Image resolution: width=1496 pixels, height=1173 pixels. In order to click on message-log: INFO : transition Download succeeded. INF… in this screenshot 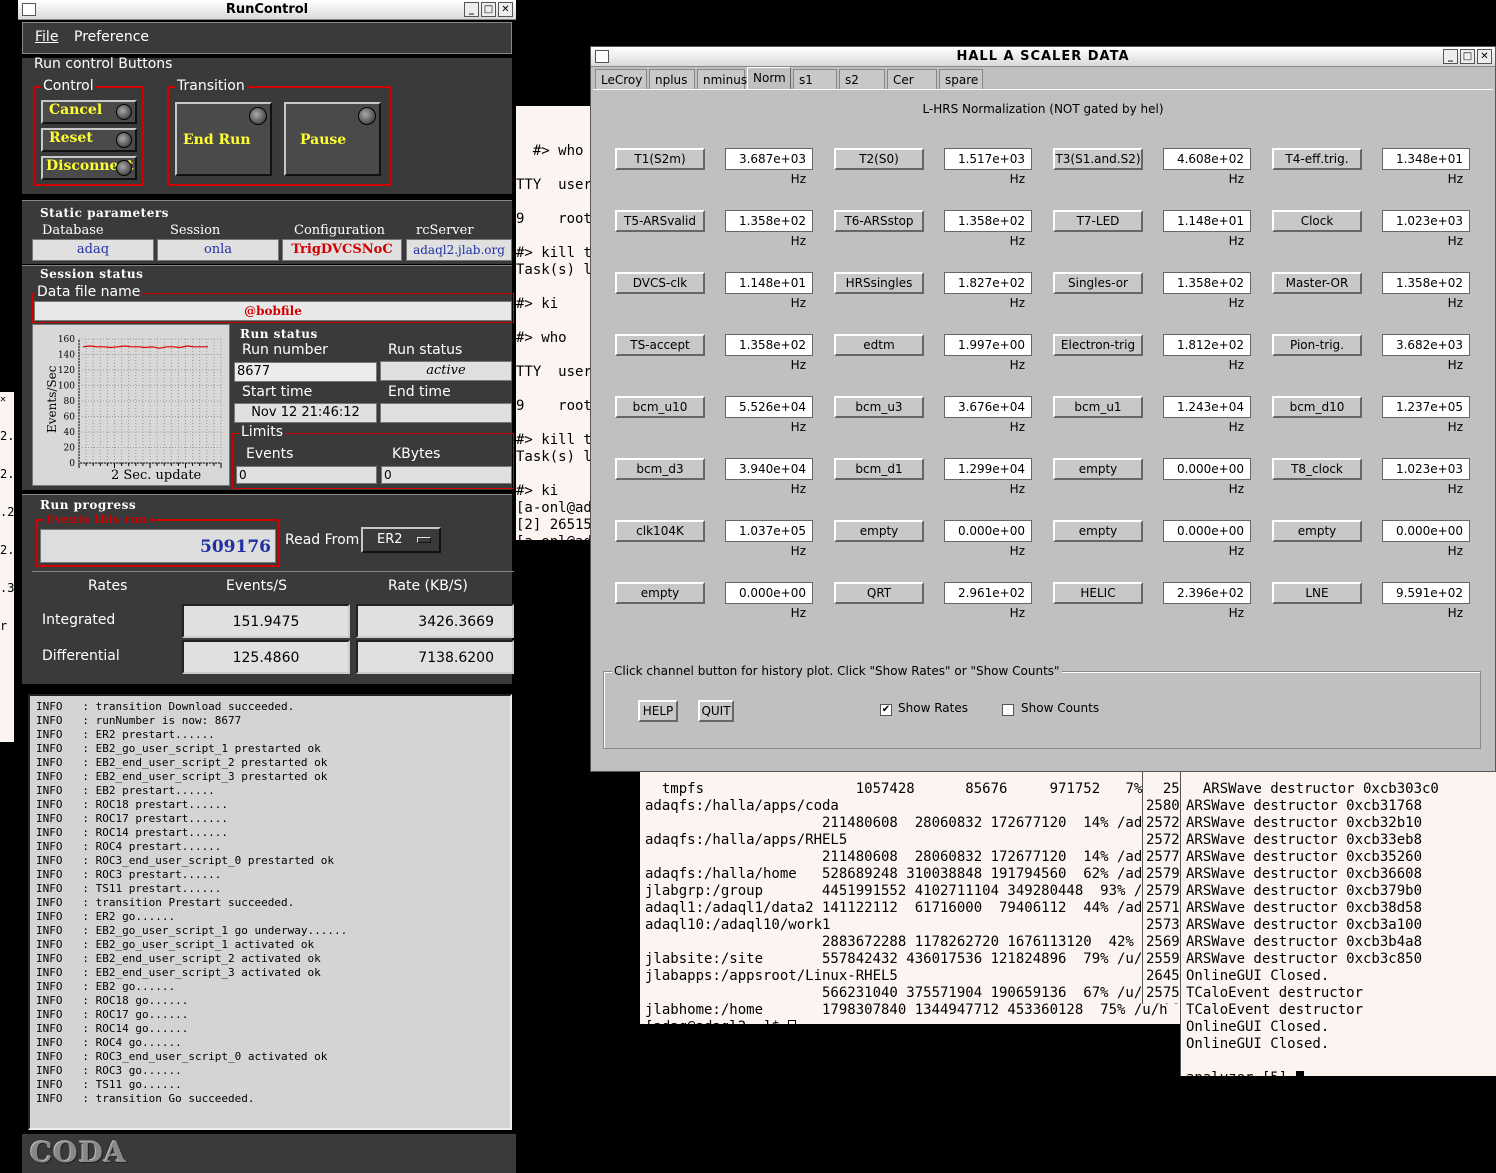, I will do `click(270, 912)`.